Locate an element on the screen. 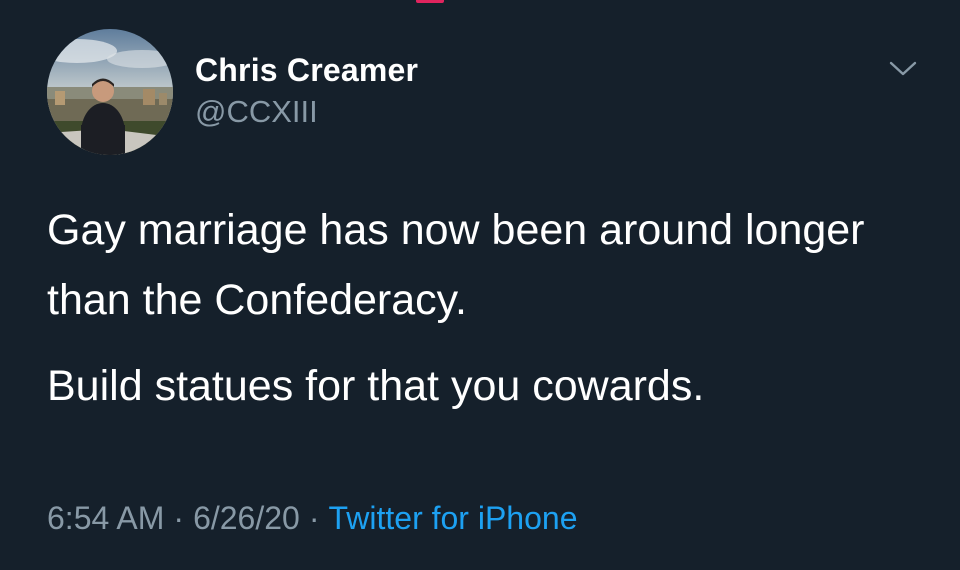  avatar-photo is located at coordinates (110, 92).